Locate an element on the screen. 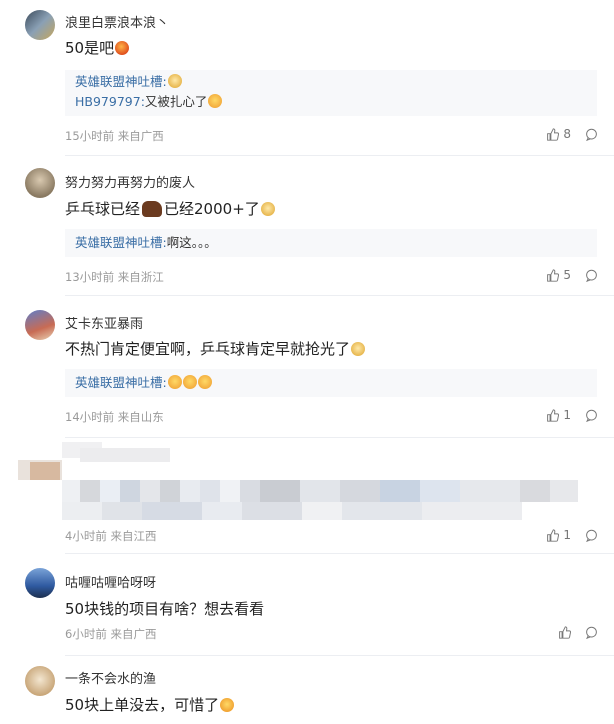 The image size is (614, 724). comment-text: 乒乓球已经 已经2000+了 is located at coordinates (170, 208).